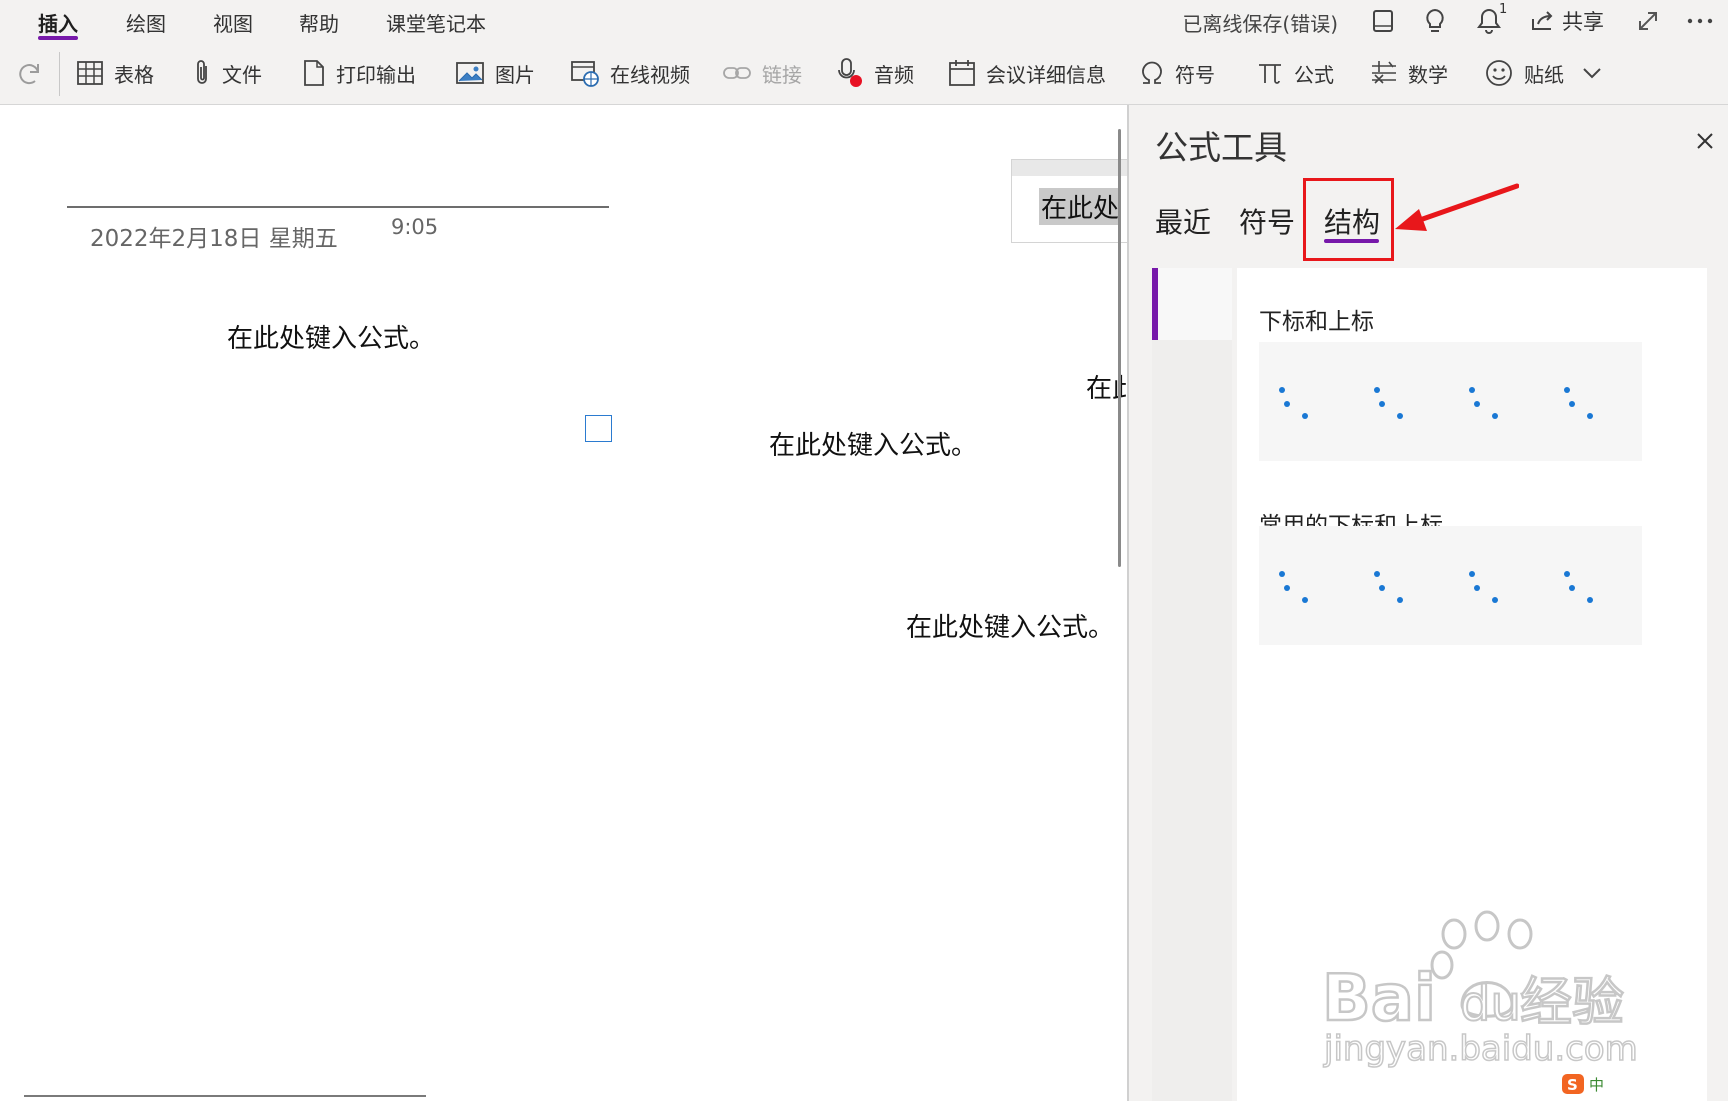 This screenshot has width=1728, height=1101. I want to click on page-title-line, so click(338, 207).